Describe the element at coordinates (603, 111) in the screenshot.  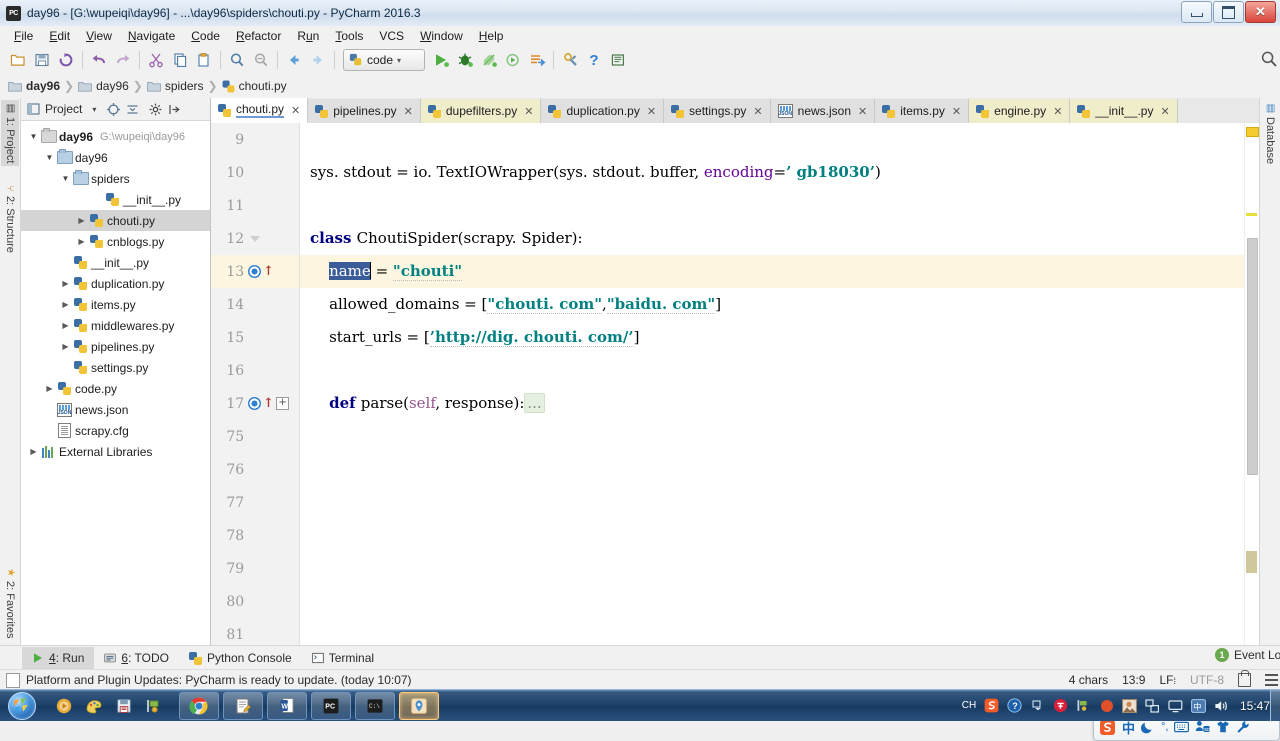
I see `editor-tab-duplication-py: duplication.py ✕` at that location.